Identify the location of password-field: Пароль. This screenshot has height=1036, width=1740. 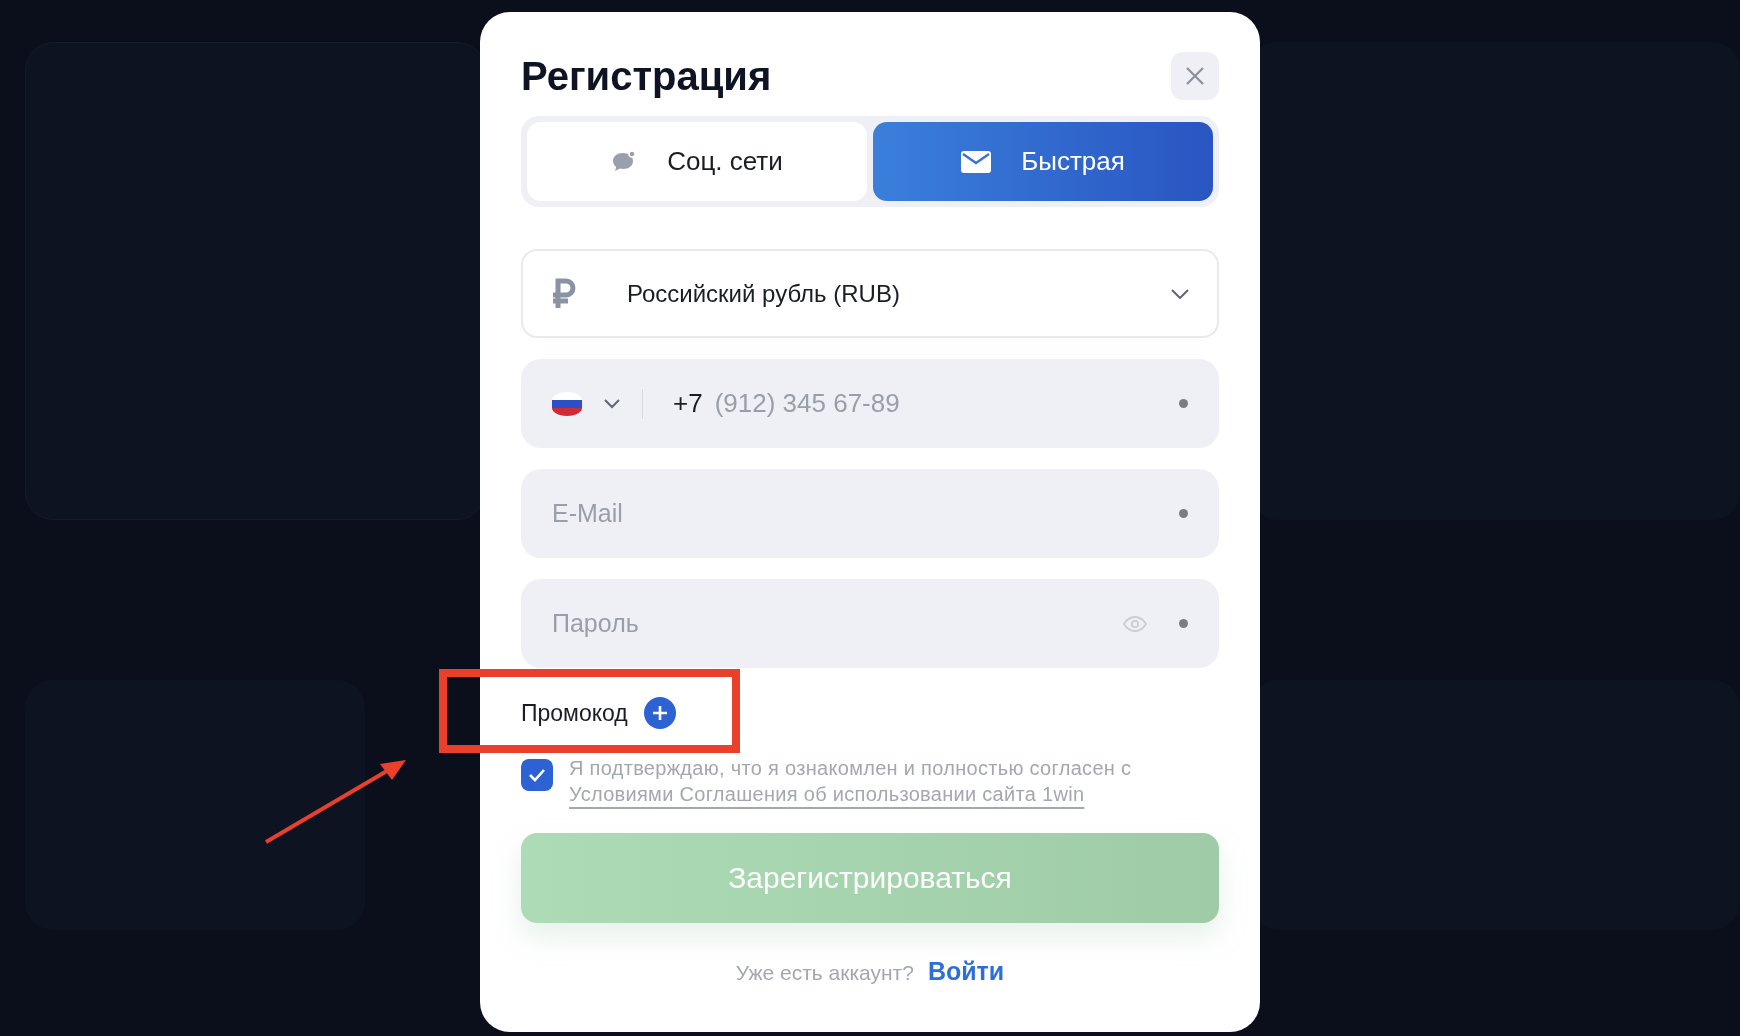
(870, 623).